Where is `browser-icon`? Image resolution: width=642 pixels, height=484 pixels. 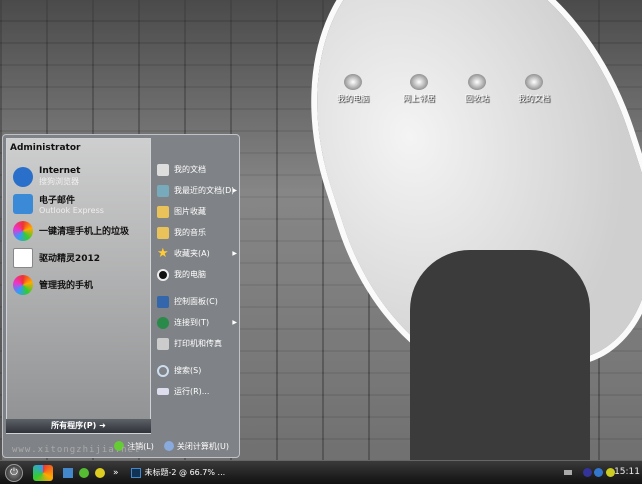
browser-icon is located at coordinates (23, 176).